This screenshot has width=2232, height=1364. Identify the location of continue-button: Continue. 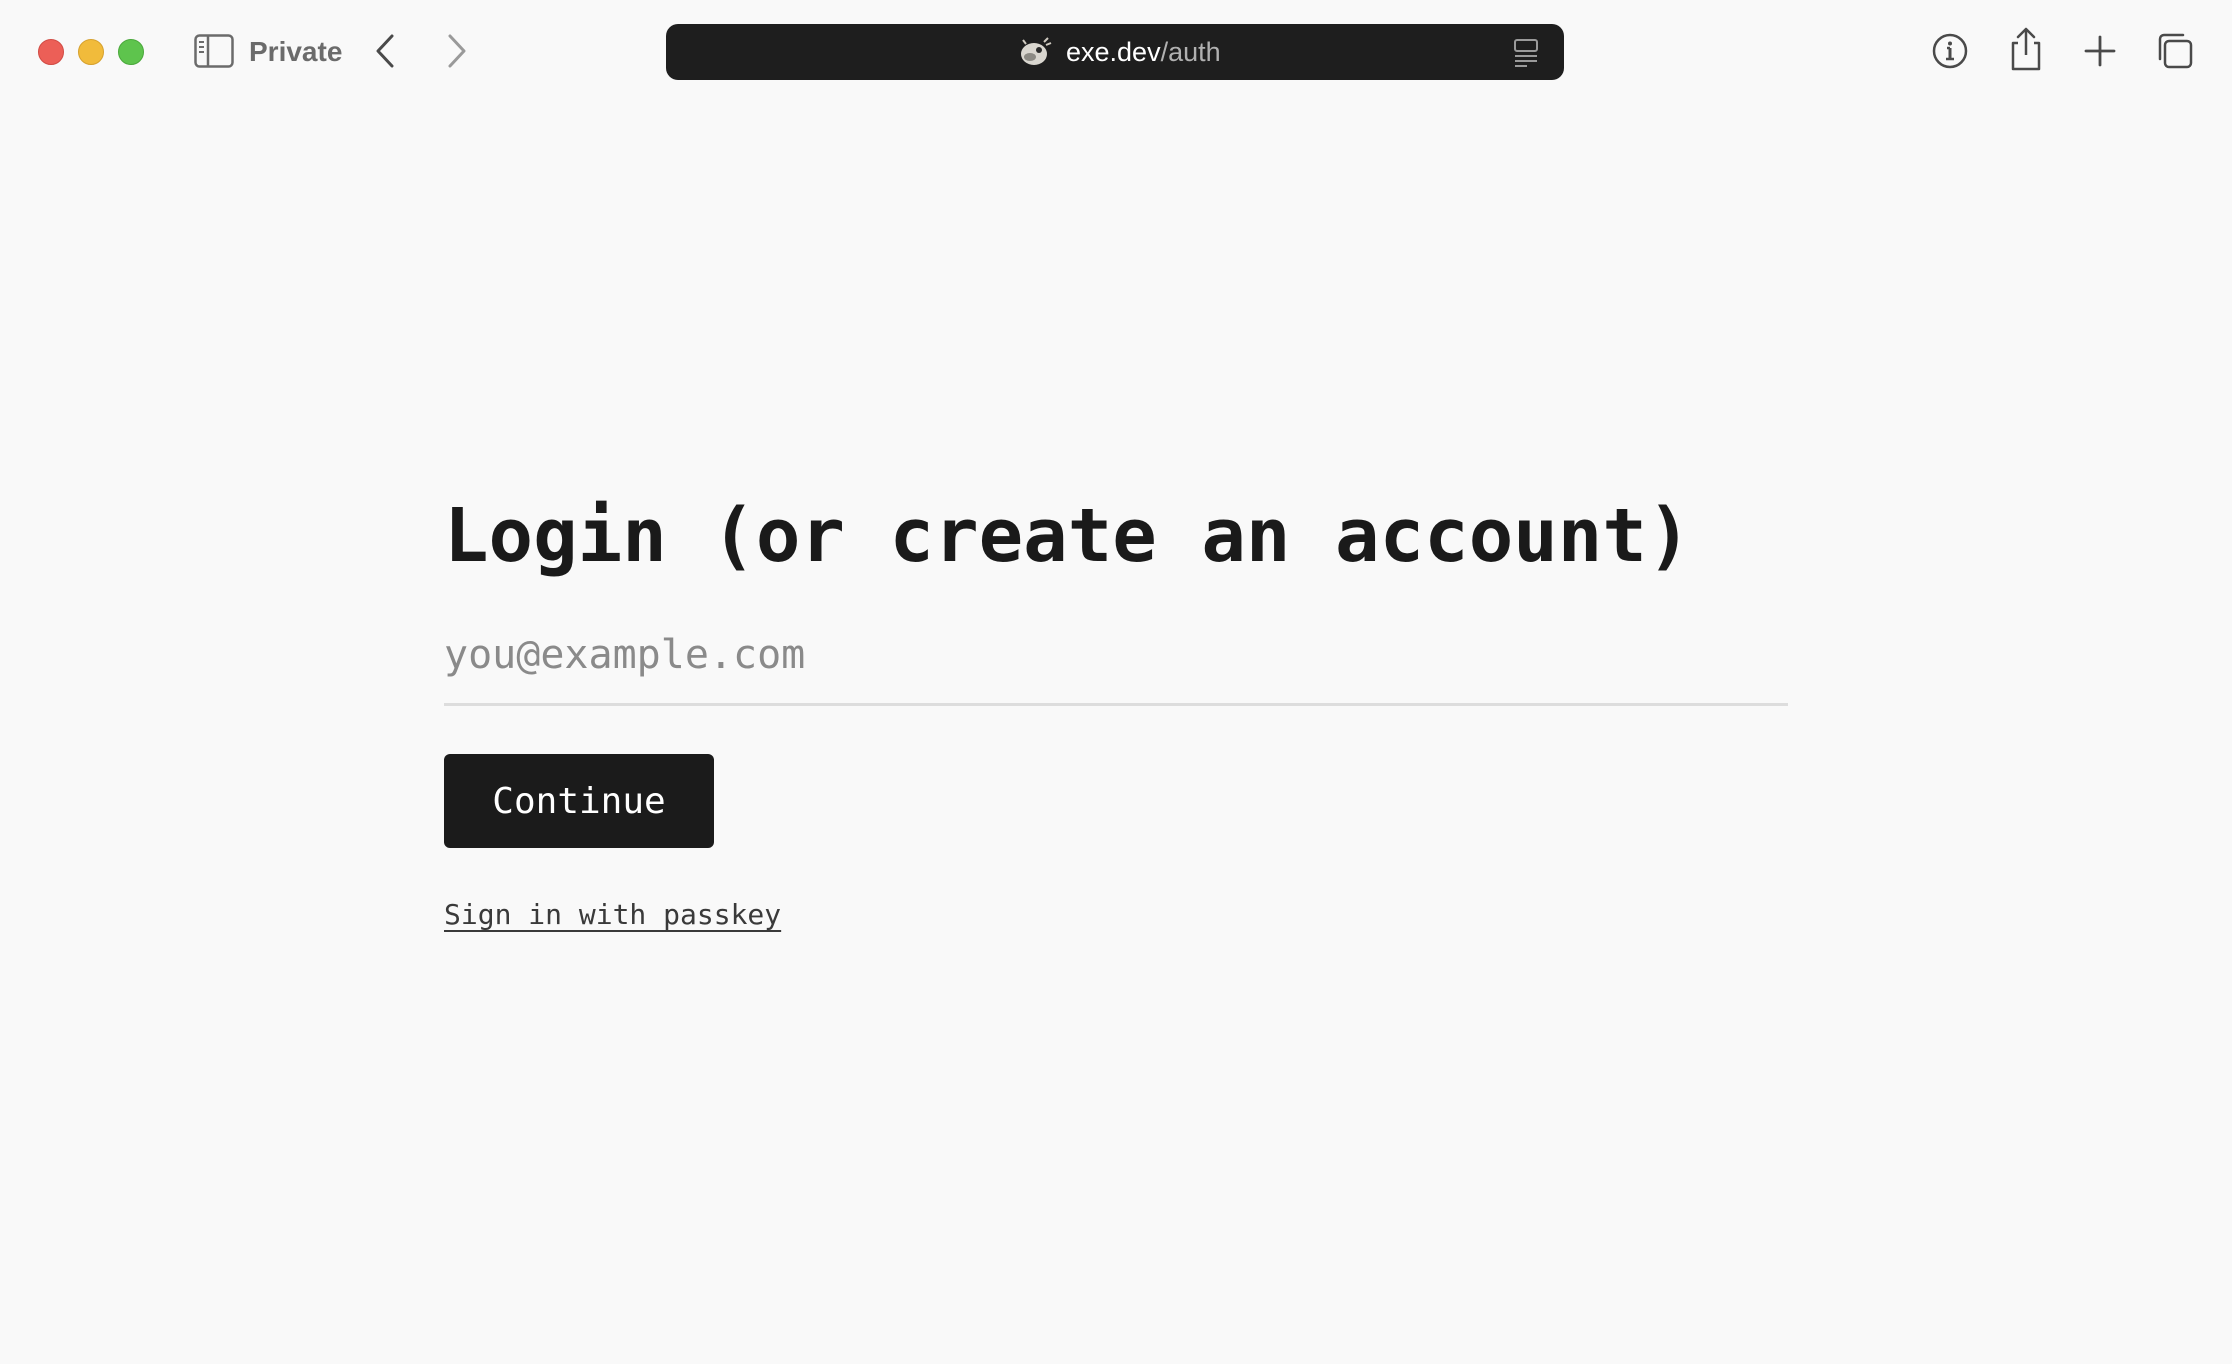
(579, 801).